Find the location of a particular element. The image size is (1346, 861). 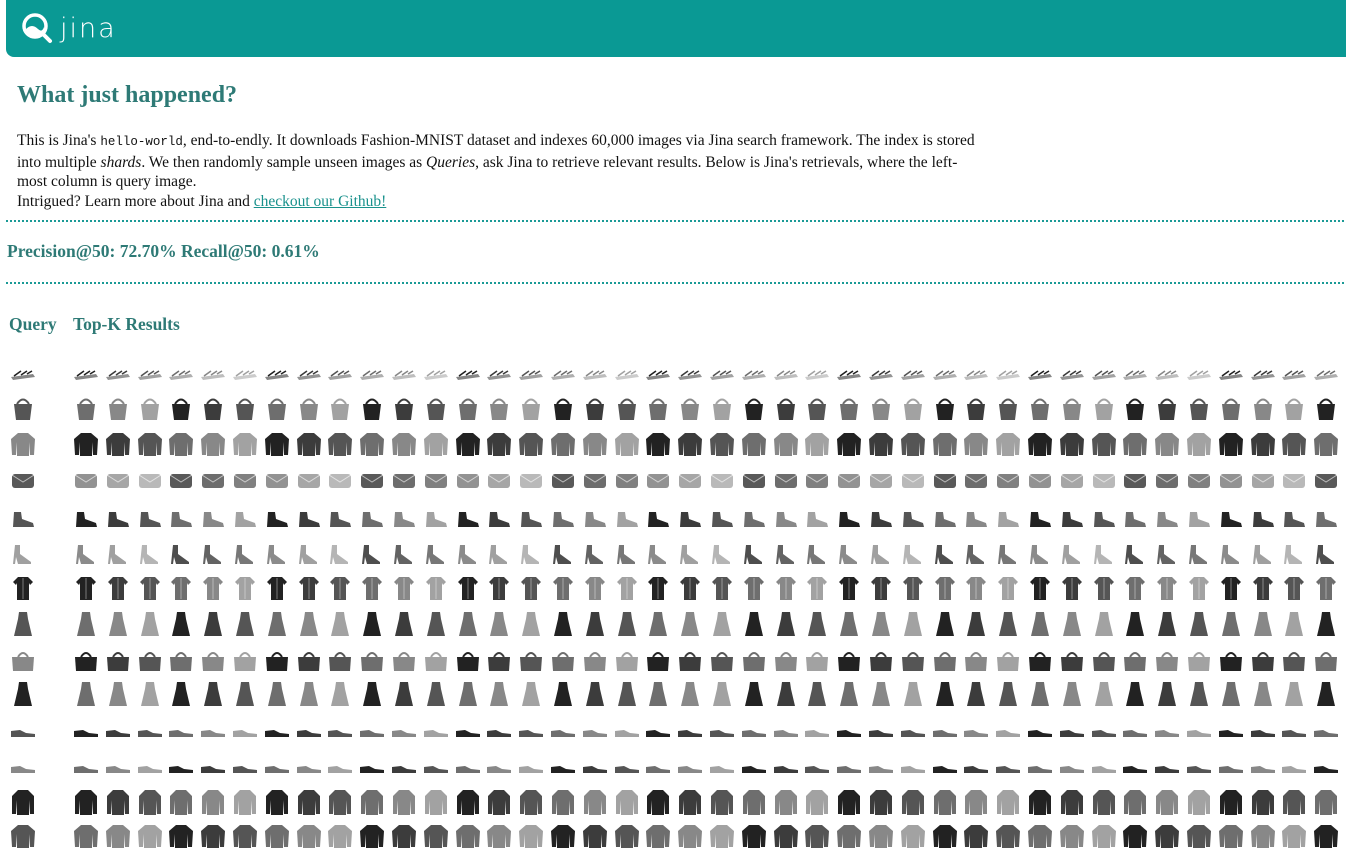

page-title: What just happened? is located at coordinates (127, 95).